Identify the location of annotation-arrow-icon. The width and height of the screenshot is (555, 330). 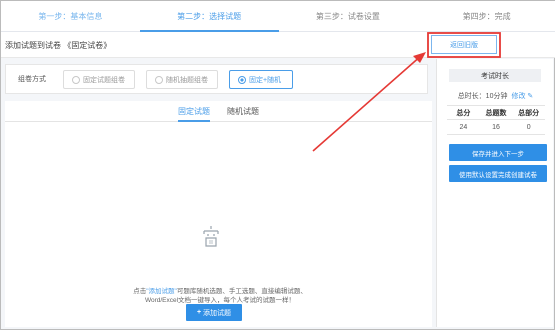
(406, 92).